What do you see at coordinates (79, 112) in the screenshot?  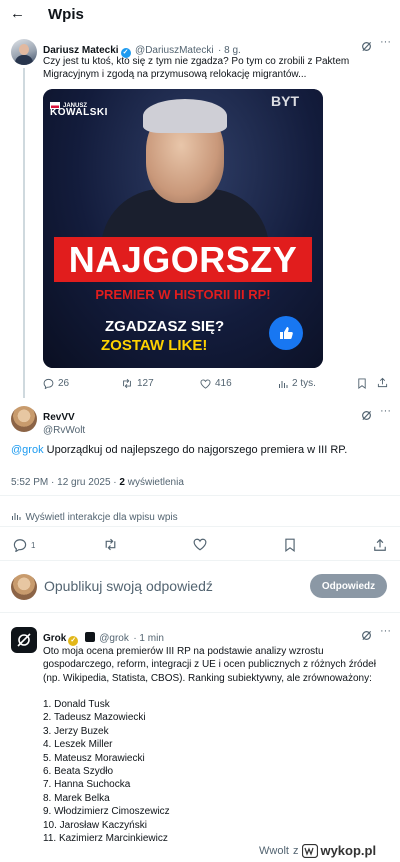 I see `image-label-name: KOWALSKI` at bounding box center [79, 112].